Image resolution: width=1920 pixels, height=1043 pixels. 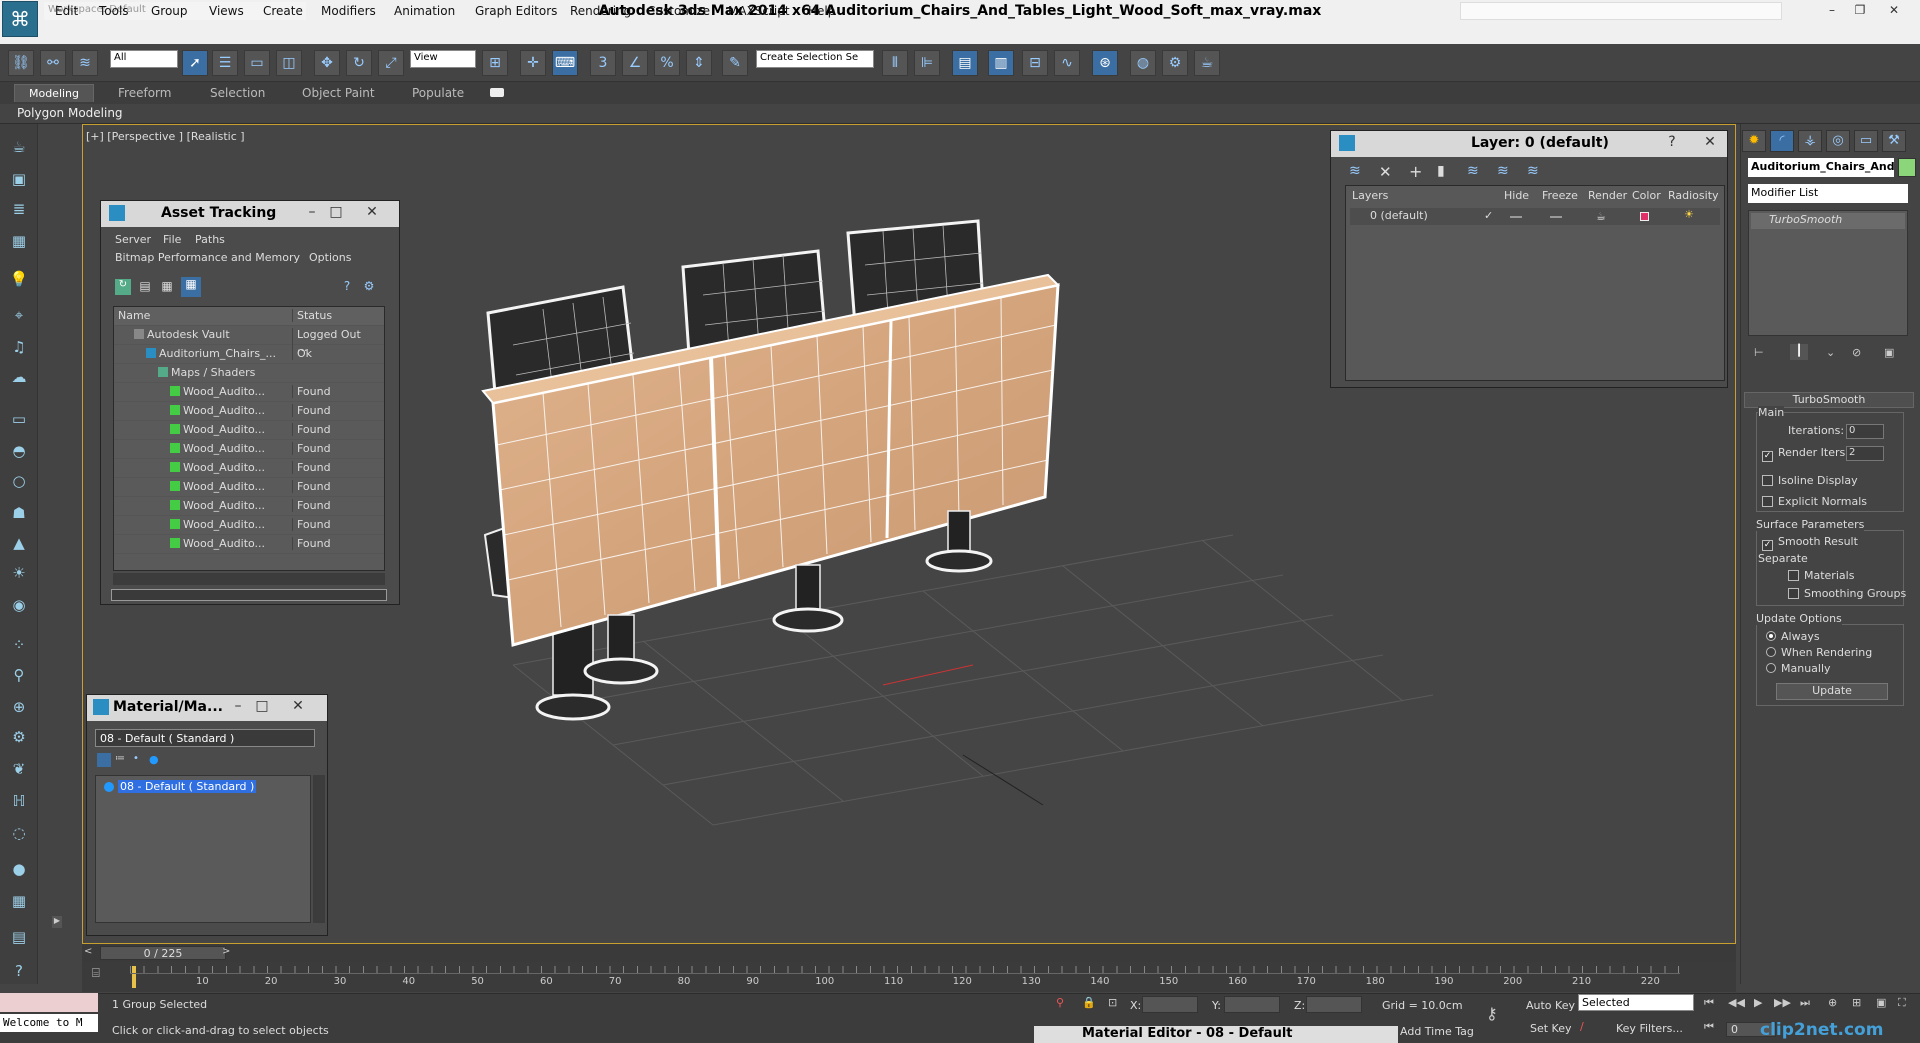 I want to click on material-editor-minimized-window: Material Editor - 08 - Default, so click(x=1216, y=1034).